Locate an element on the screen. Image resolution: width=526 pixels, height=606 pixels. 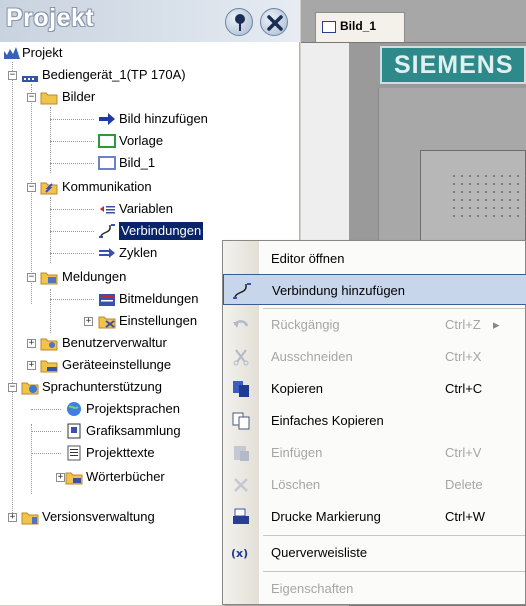
bitmessage-icon is located at coordinates (107, 300).